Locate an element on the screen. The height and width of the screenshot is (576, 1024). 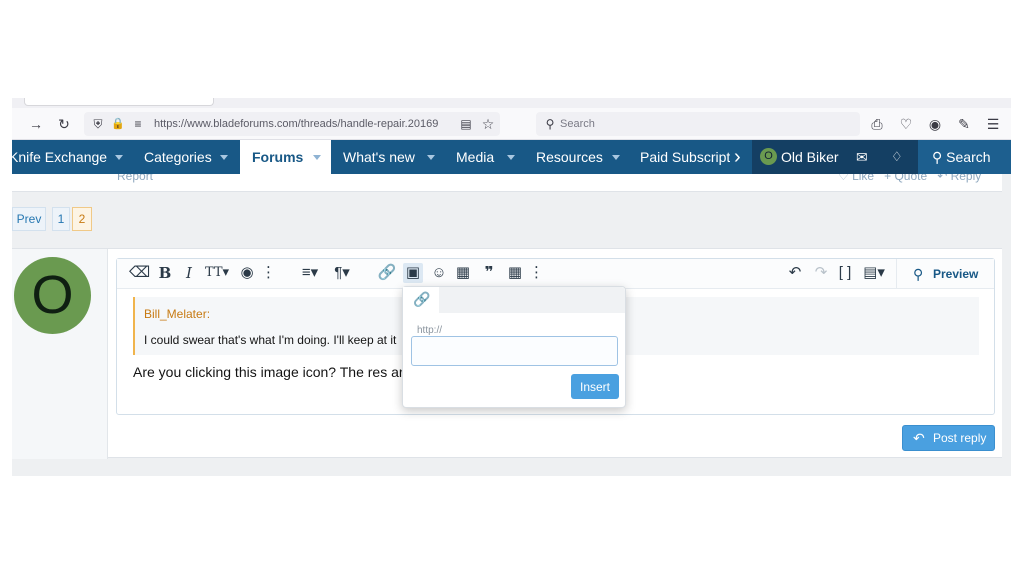
image-url-label: http:// is located at coordinates (430, 330).